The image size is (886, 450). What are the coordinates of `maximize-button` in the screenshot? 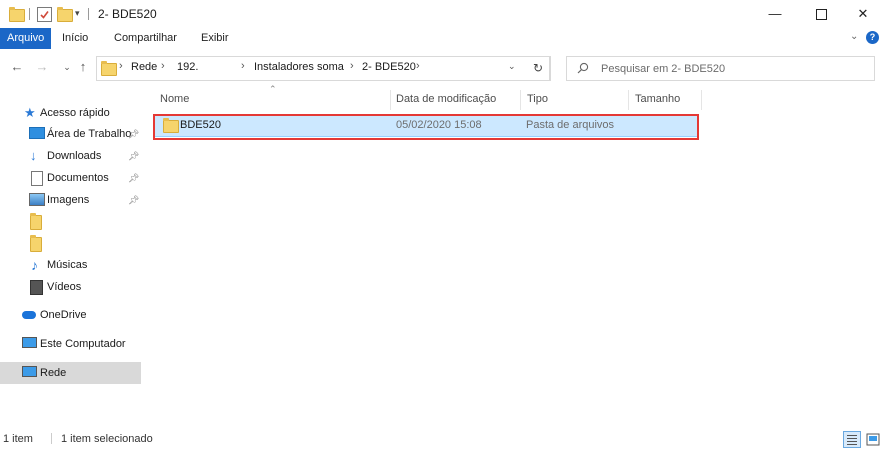 It's located at (821, 14).